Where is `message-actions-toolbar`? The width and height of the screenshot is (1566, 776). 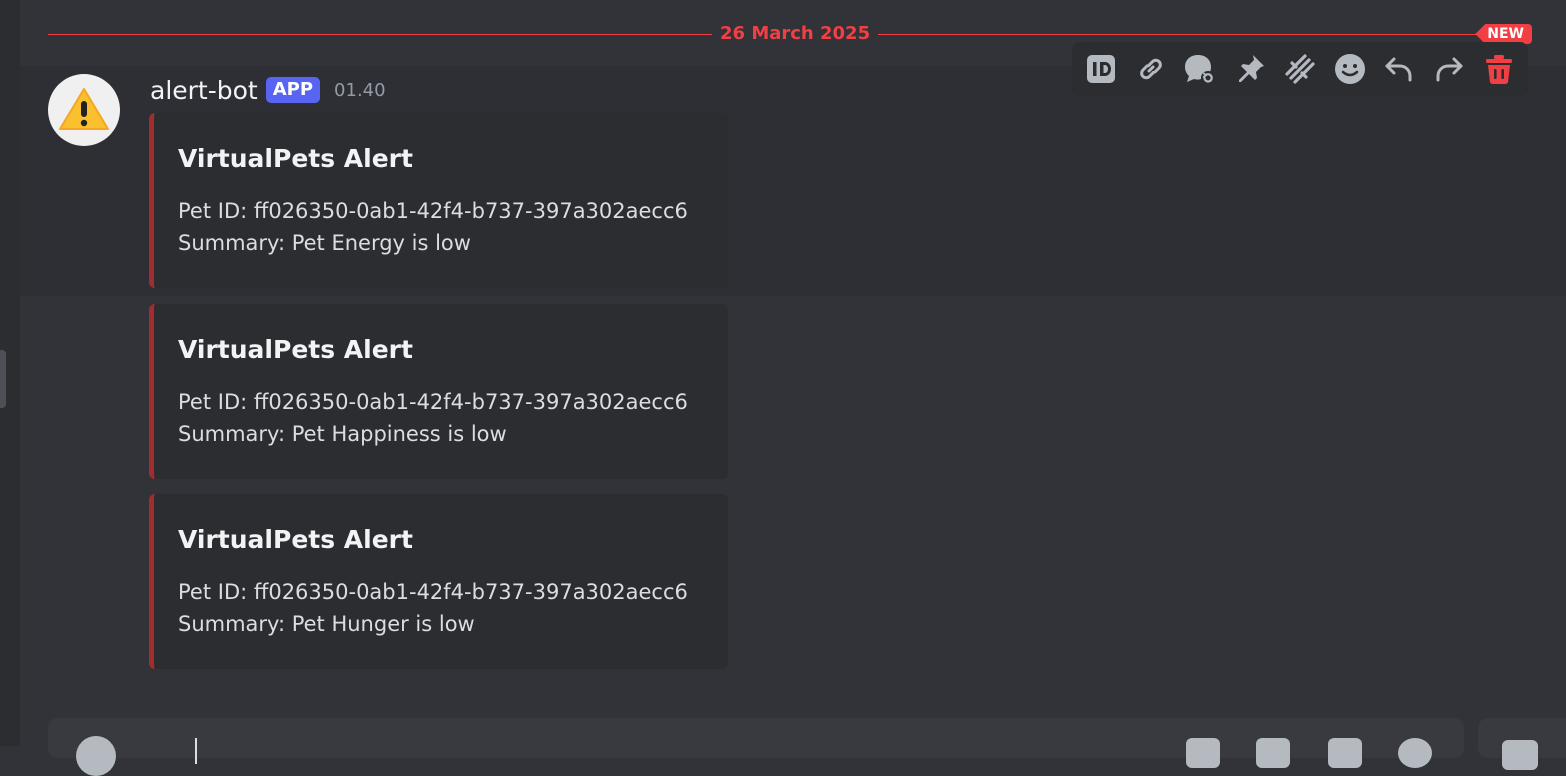
message-actions-toolbar is located at coordinates (1300, 69).